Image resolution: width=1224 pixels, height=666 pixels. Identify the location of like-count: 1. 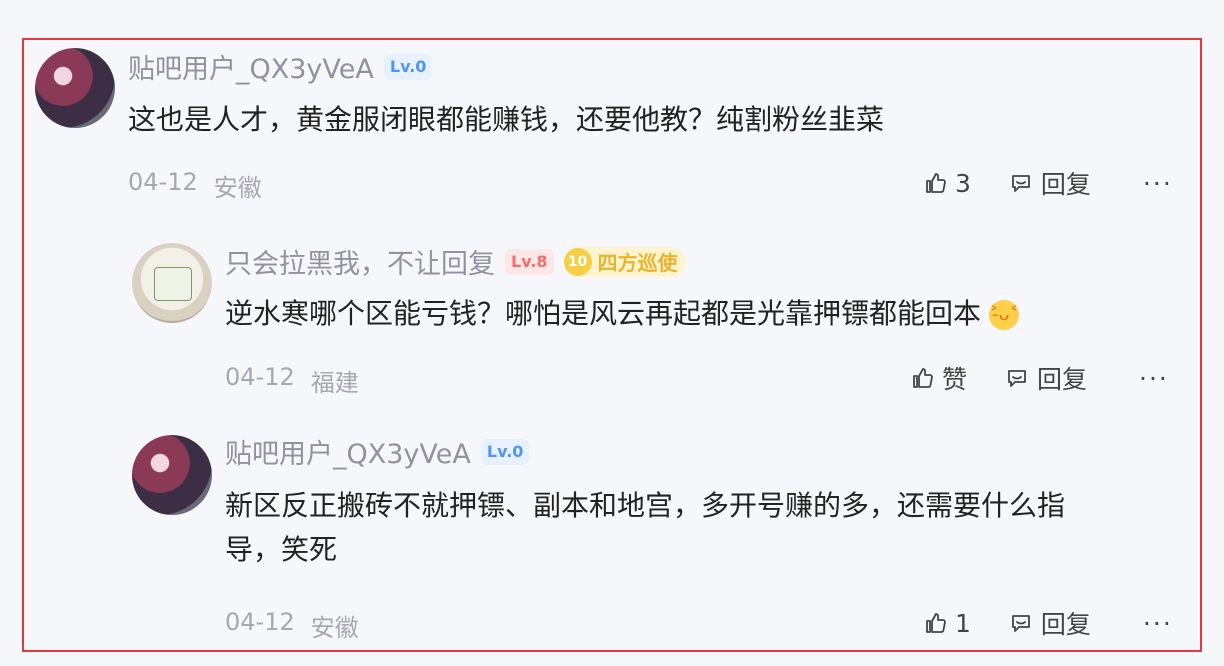
(963, 623).